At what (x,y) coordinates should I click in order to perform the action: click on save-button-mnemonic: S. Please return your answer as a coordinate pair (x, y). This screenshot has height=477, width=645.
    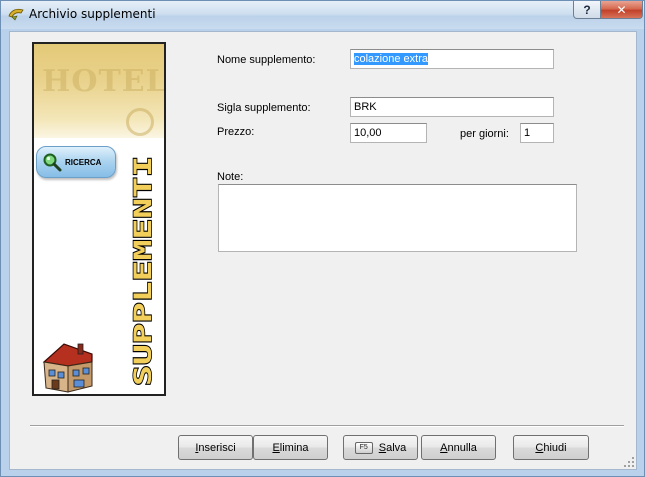
    Looking at the image, I should click on (382, 447).